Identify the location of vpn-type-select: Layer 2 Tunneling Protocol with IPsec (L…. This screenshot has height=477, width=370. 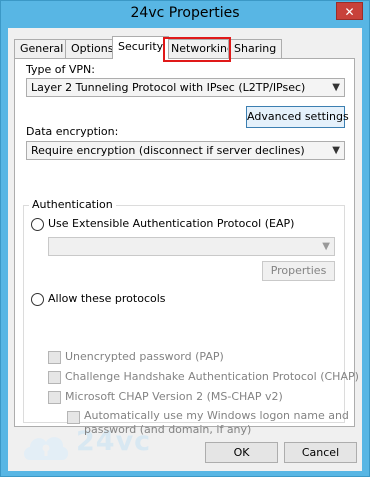
(185, 87).